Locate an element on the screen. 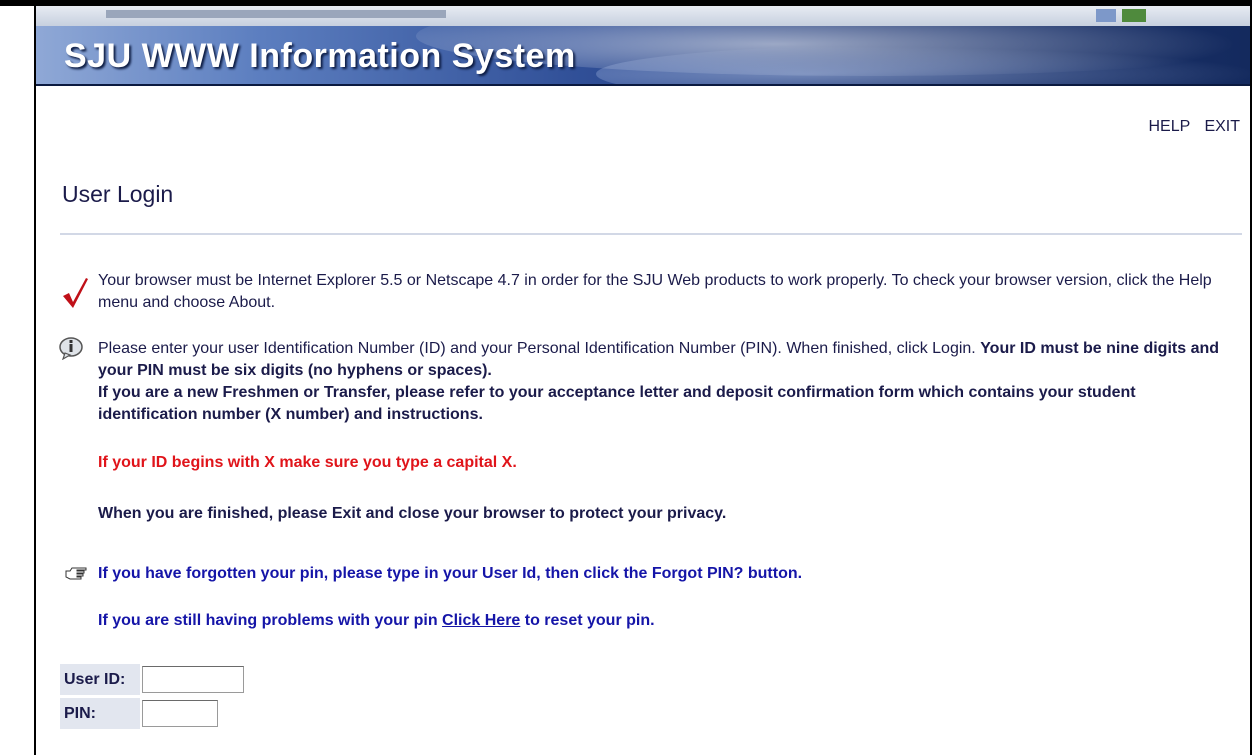 The height and width of the screenshot is (755, 1252). login-form: User ID: PIN: is located at coordinates (152, 696).